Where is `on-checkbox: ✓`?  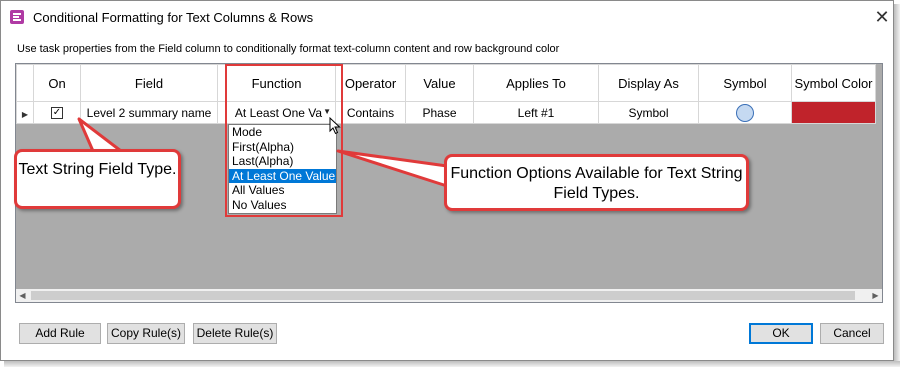 on-checkbox: ✓ is located at coordinates (57, 113).